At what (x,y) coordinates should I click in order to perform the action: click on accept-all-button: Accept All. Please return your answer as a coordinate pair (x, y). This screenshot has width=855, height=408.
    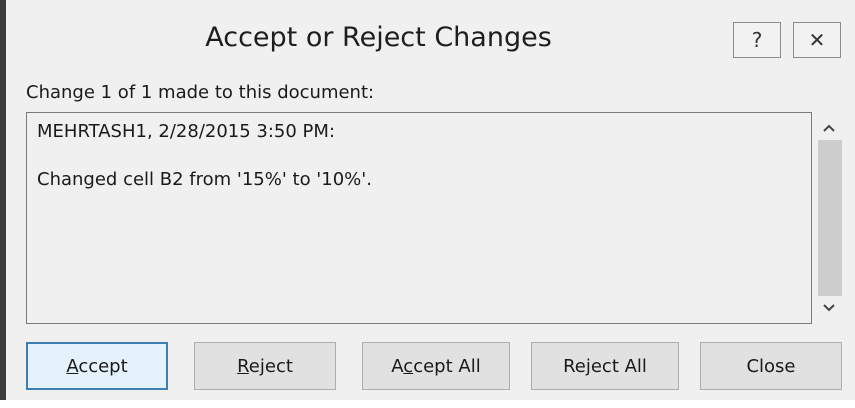
    Looking at the image, I should click on (436, 366).